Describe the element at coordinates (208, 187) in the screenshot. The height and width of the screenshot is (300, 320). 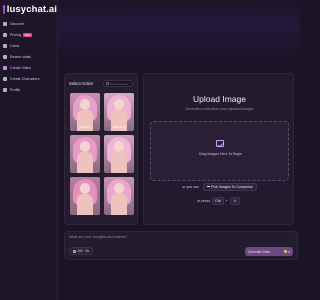
I see `upload-icon` at that location.